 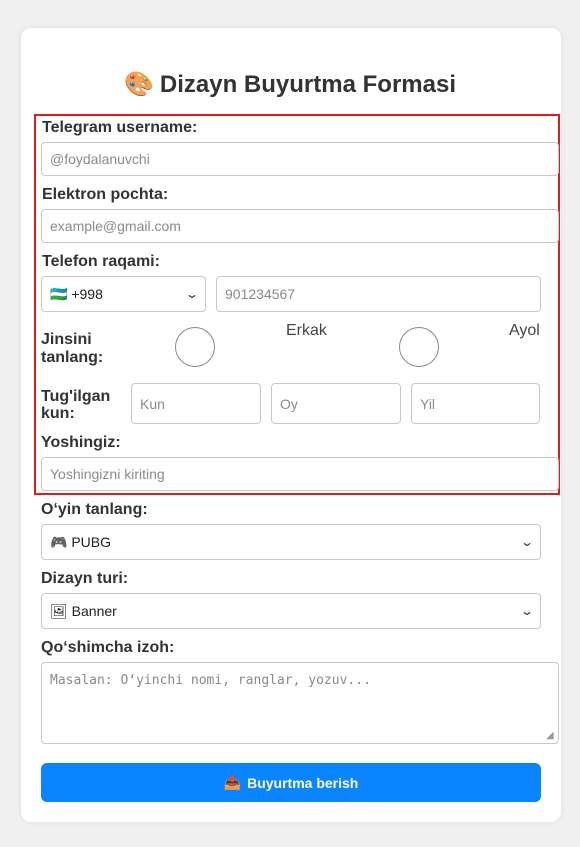 I want to click on outbox-icon: 📤, so click(x=232, y=782).